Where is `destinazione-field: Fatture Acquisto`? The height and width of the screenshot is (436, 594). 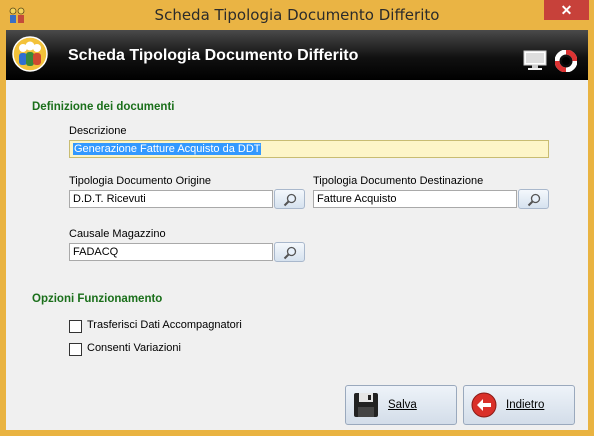
destinazione-field: Fatture Acquisto is located at coordinates (415, 199).